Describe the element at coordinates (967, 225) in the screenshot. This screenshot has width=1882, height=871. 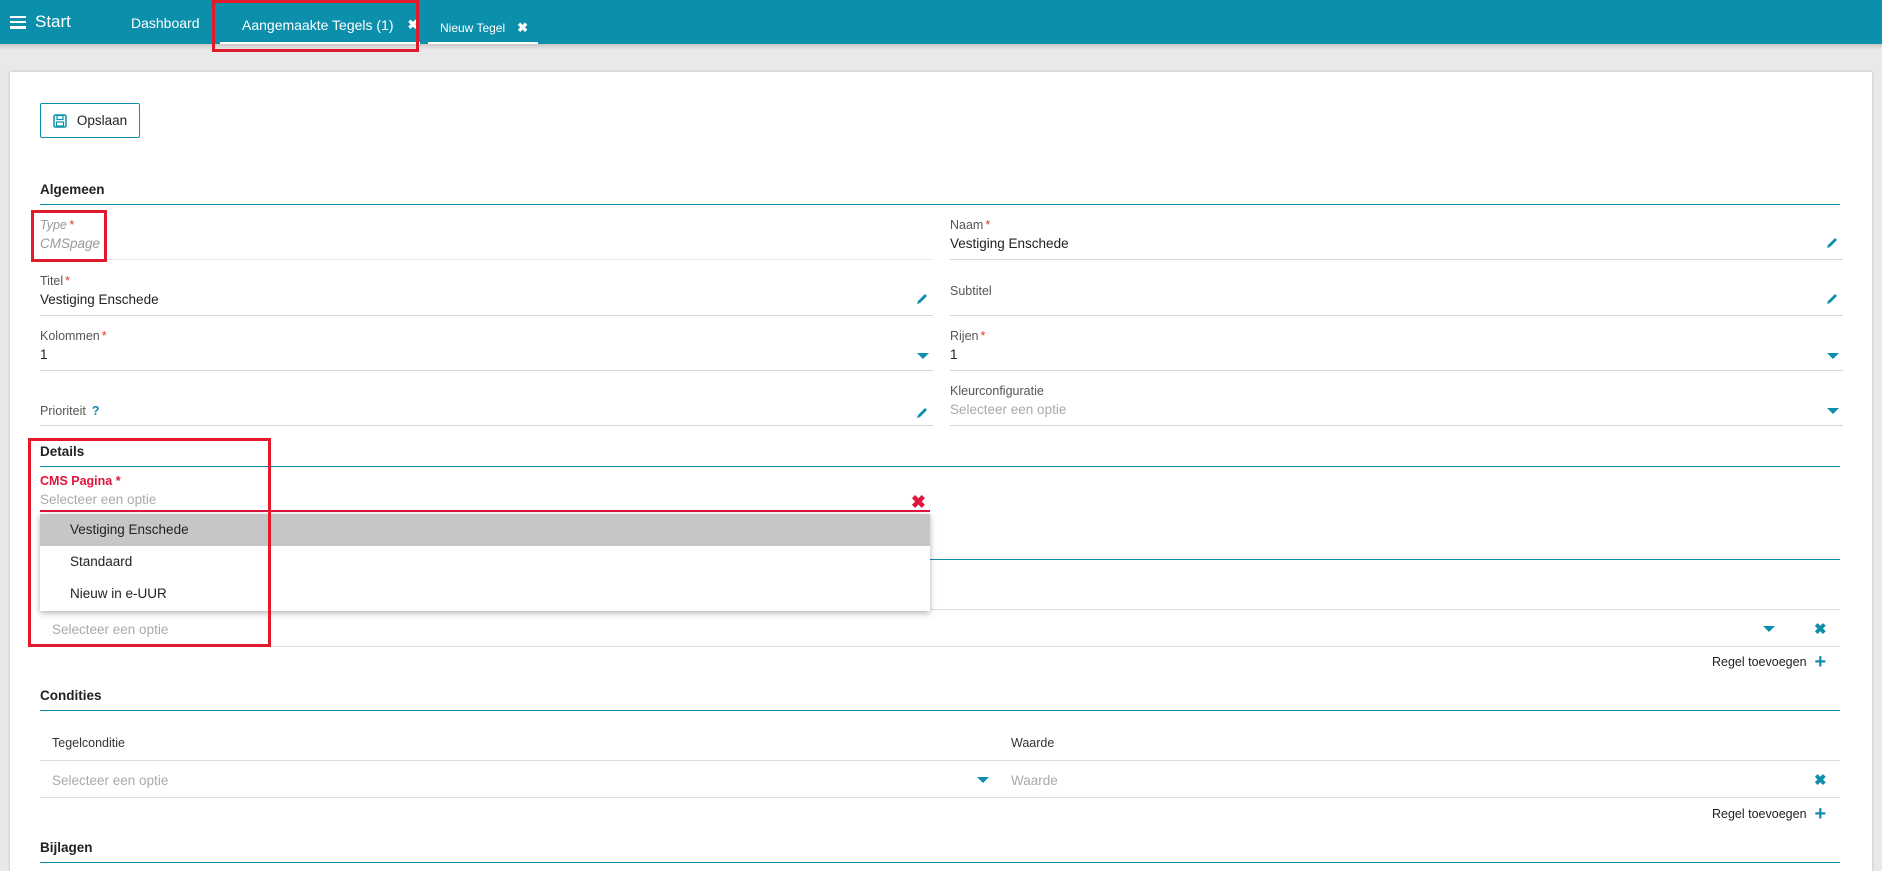
I see `naam-label: Naam` at that location.